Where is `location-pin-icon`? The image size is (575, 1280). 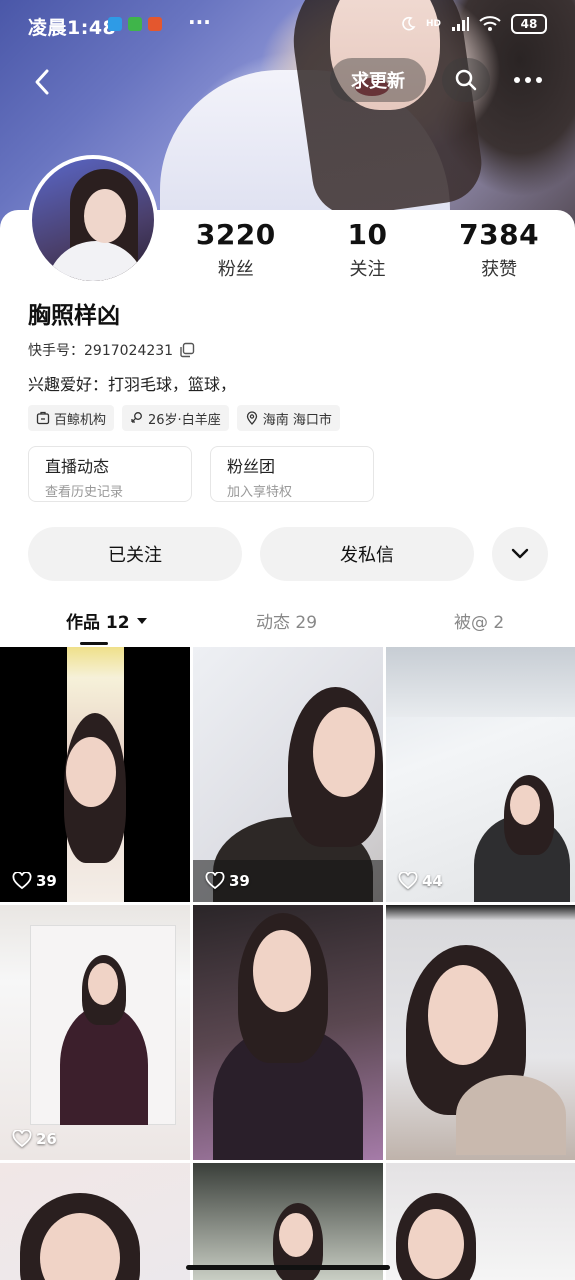 location-pin-icon is located at coordinates (251, 418).